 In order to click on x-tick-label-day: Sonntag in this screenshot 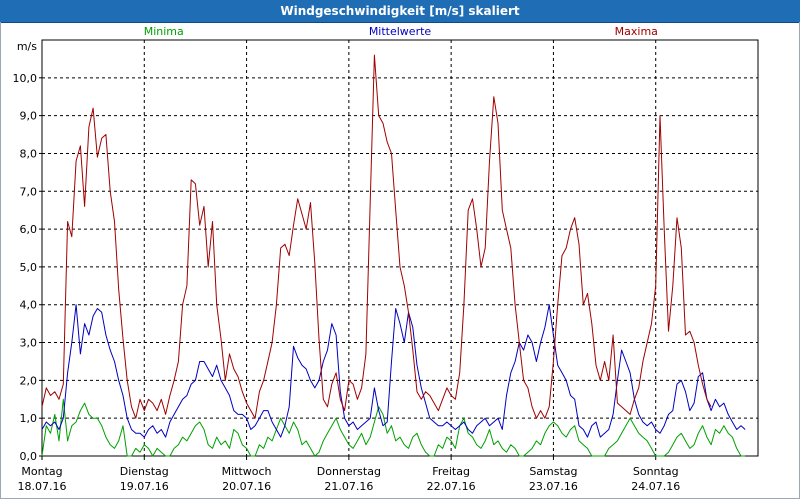, I will do `click(656, 471)`.